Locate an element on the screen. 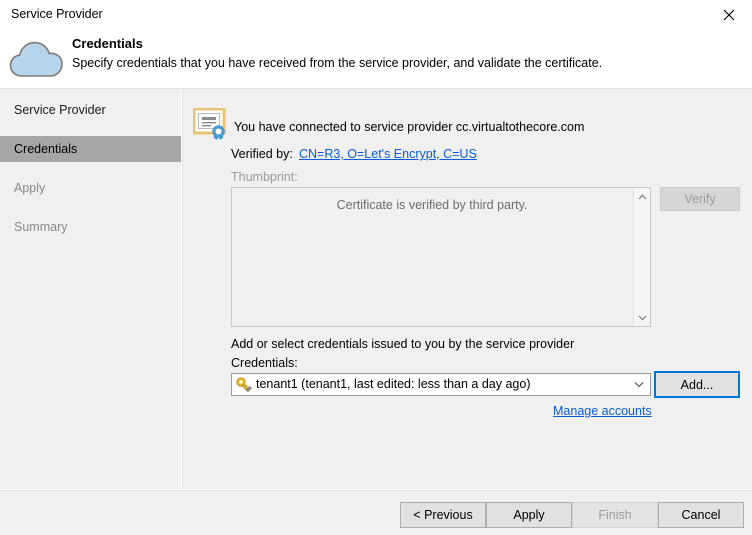 This screenshot has height=535, width=752. close-icon is located at coordinates (729, 15).